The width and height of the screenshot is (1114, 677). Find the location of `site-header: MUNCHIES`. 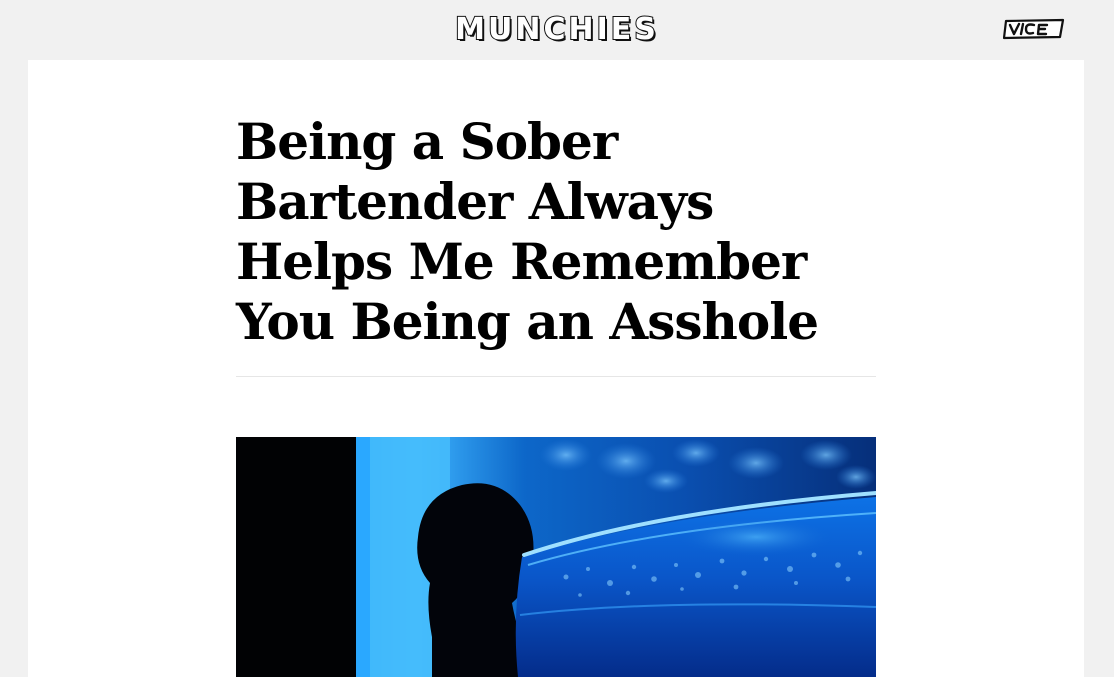

site-header: MUNCHIES is located at coordinates (557, 30).